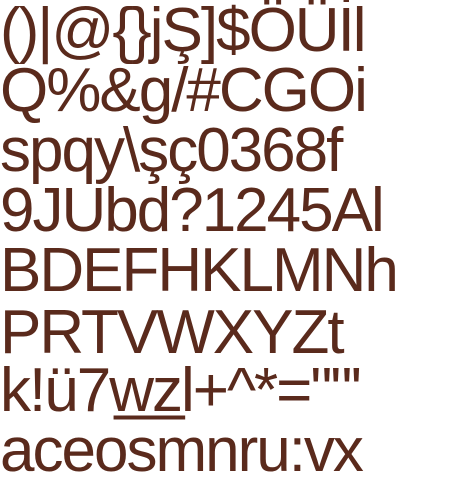  What do you see at coordinates (184, 90) in the screenshot?
I see `glyph-row-2: Q%&g/#CGOi` at bounding box center [184, 90].